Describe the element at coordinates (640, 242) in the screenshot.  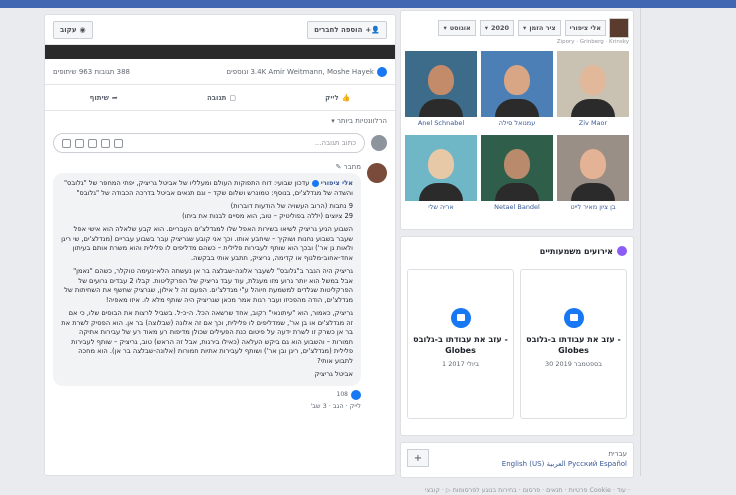
I see `page-divider` at that location.